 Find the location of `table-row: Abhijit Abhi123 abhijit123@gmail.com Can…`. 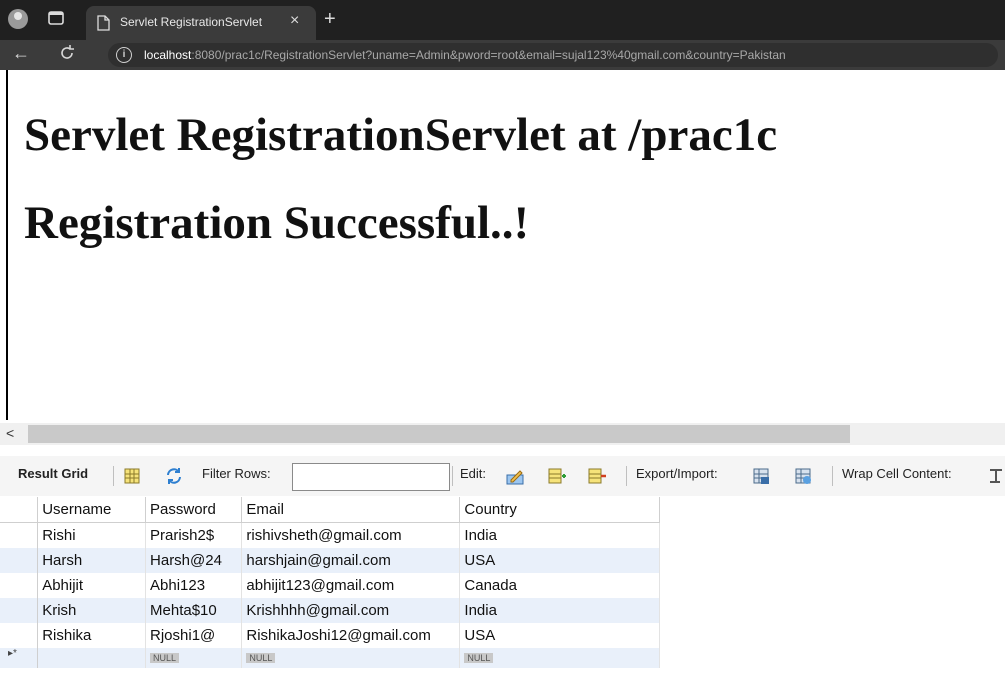

table-row: Abhijit Abhi123 abhijit123@gmail.com Can… is located at coordinates (330, 585).